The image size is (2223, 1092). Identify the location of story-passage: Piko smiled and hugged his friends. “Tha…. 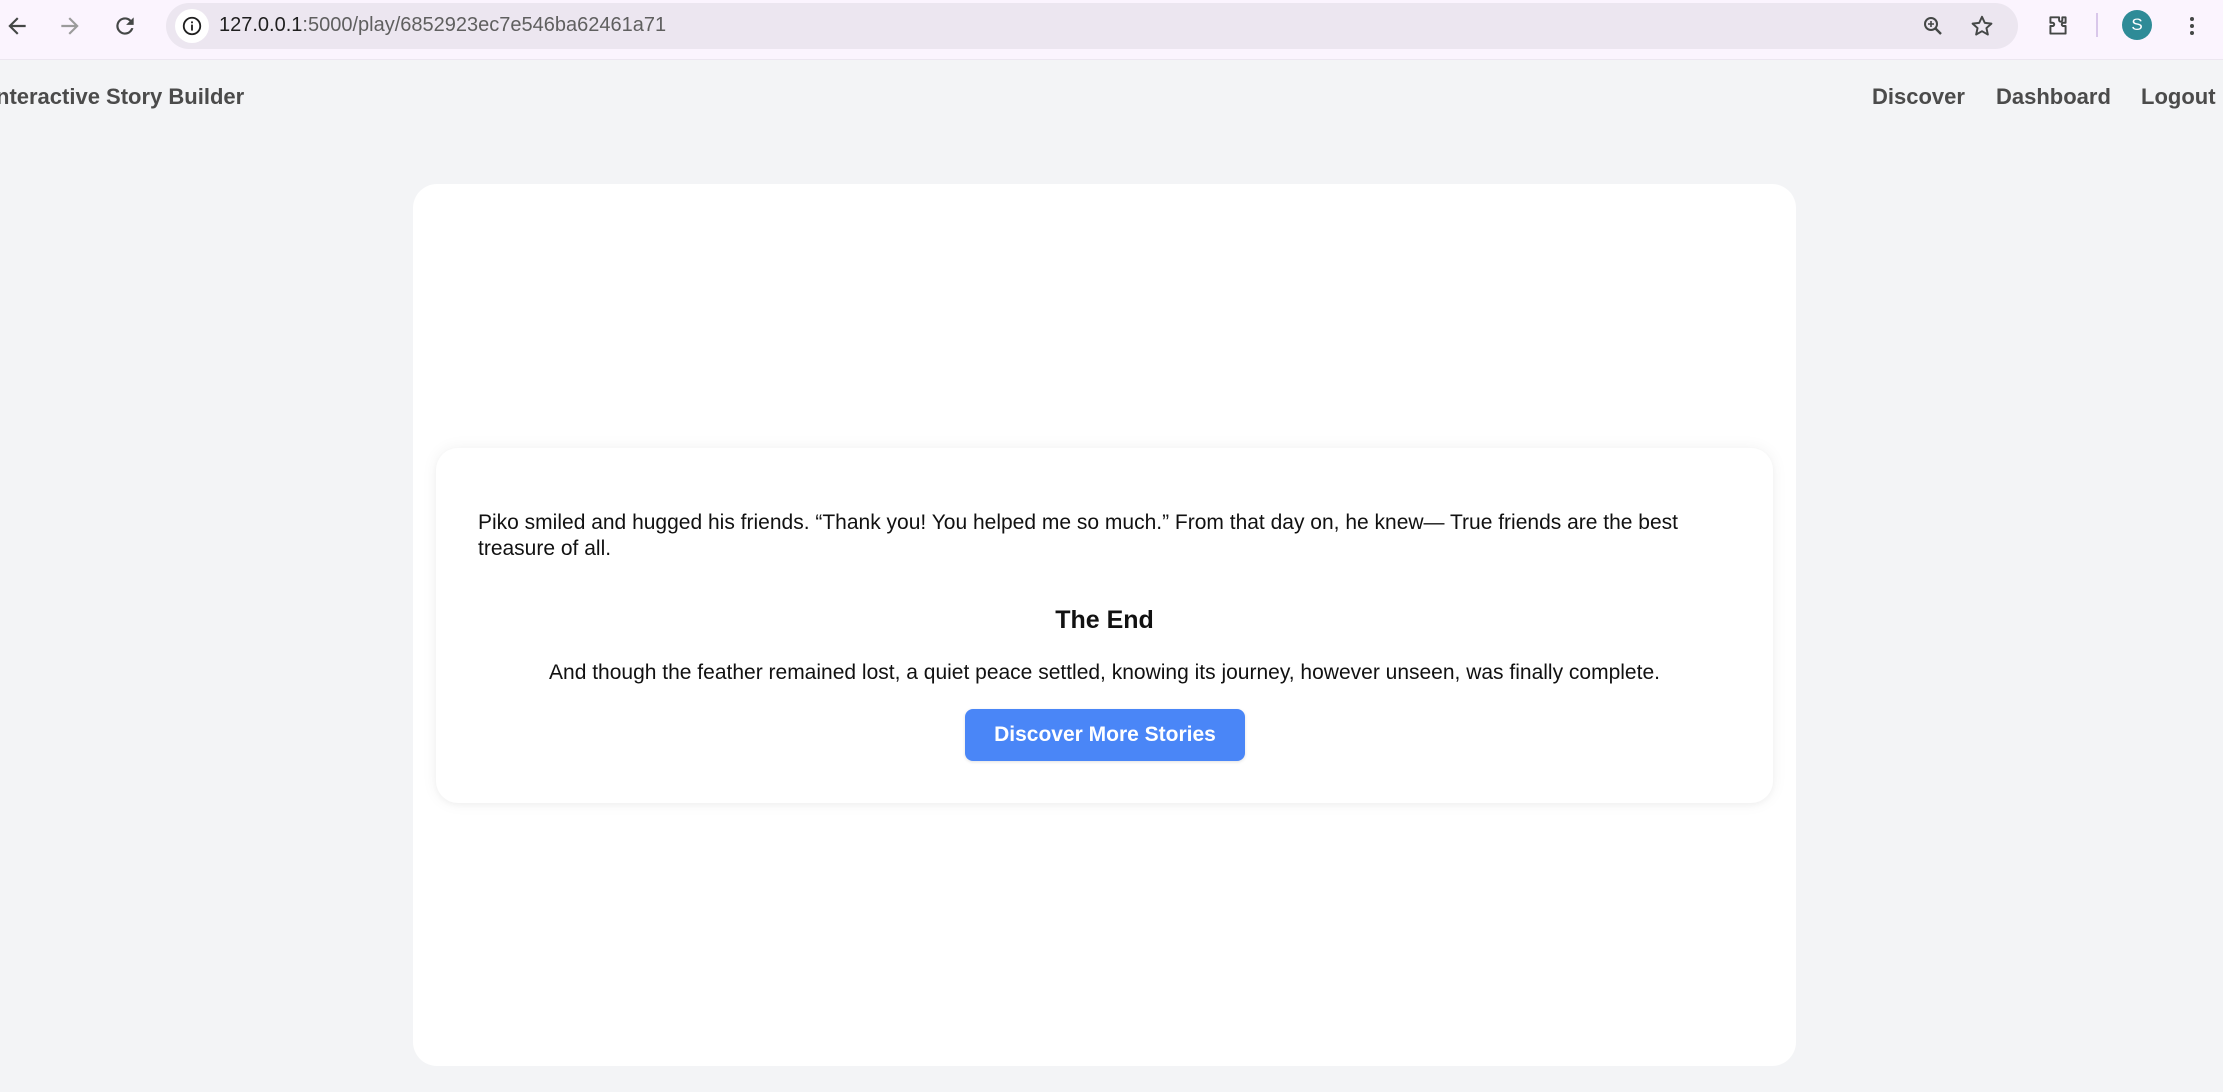
(1078, 535).